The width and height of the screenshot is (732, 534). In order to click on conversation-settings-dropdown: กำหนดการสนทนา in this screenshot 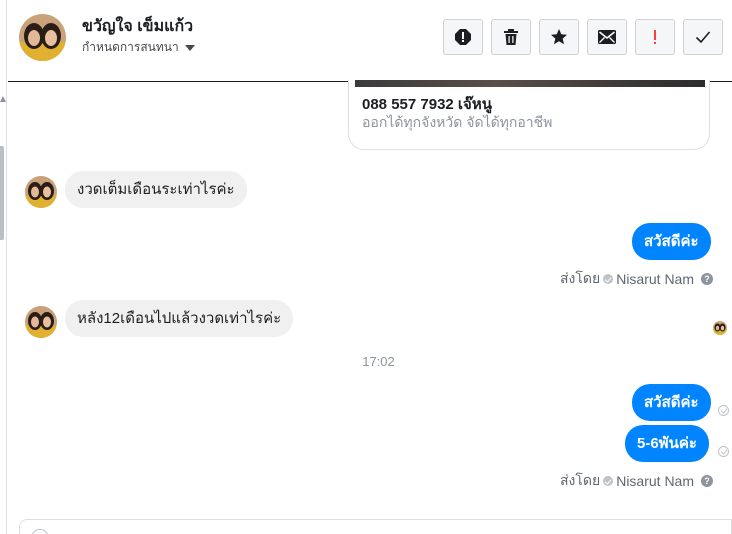, I will do `click(138, 47)`.